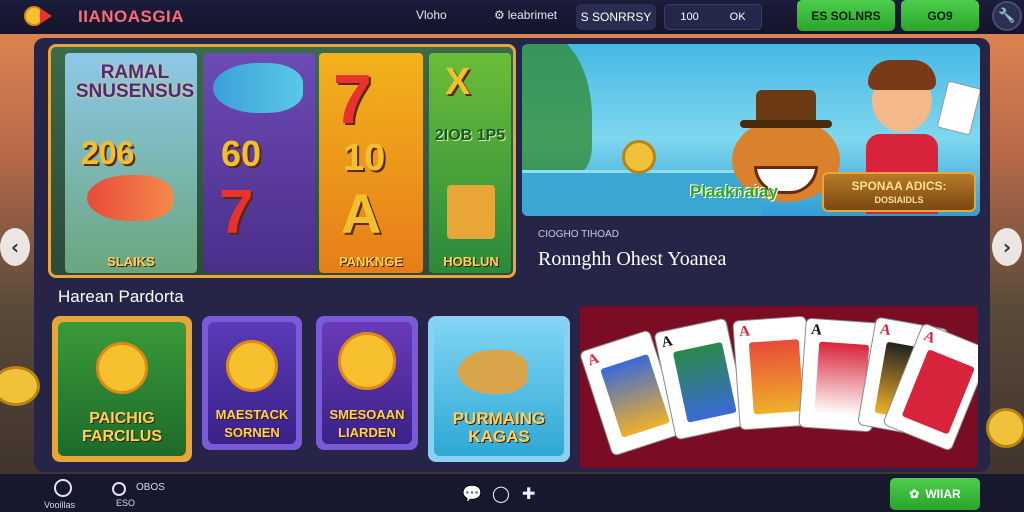 This screenshot has width=1024, height=512. I want to click on game-tile-4-label: PURMAING KAGAS, so click(499, 427).